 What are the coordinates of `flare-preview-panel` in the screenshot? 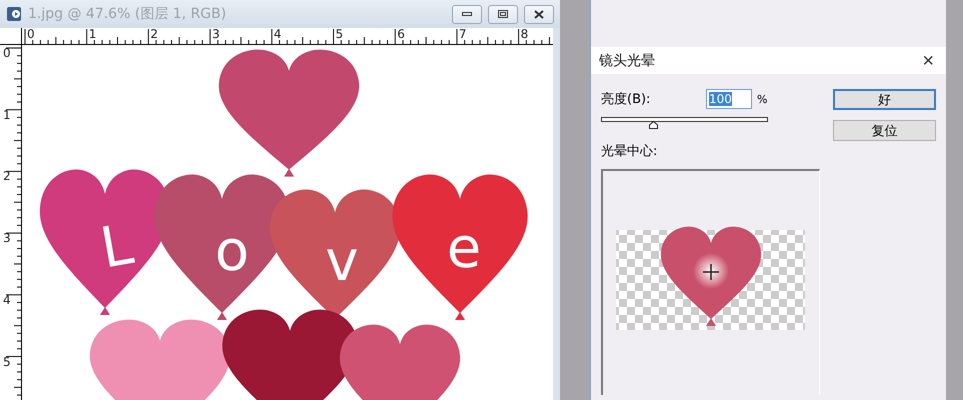 It's located at (710, 282).